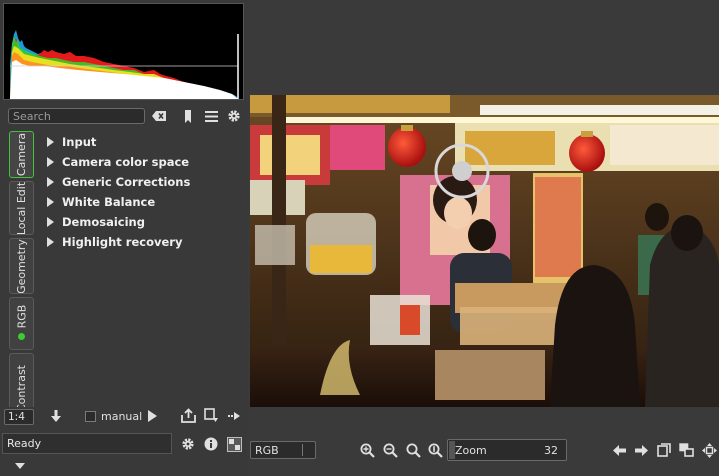 This screenshot has height=476, width=719. I want to click on dropdown-arrow-icon, so click(20, 466).